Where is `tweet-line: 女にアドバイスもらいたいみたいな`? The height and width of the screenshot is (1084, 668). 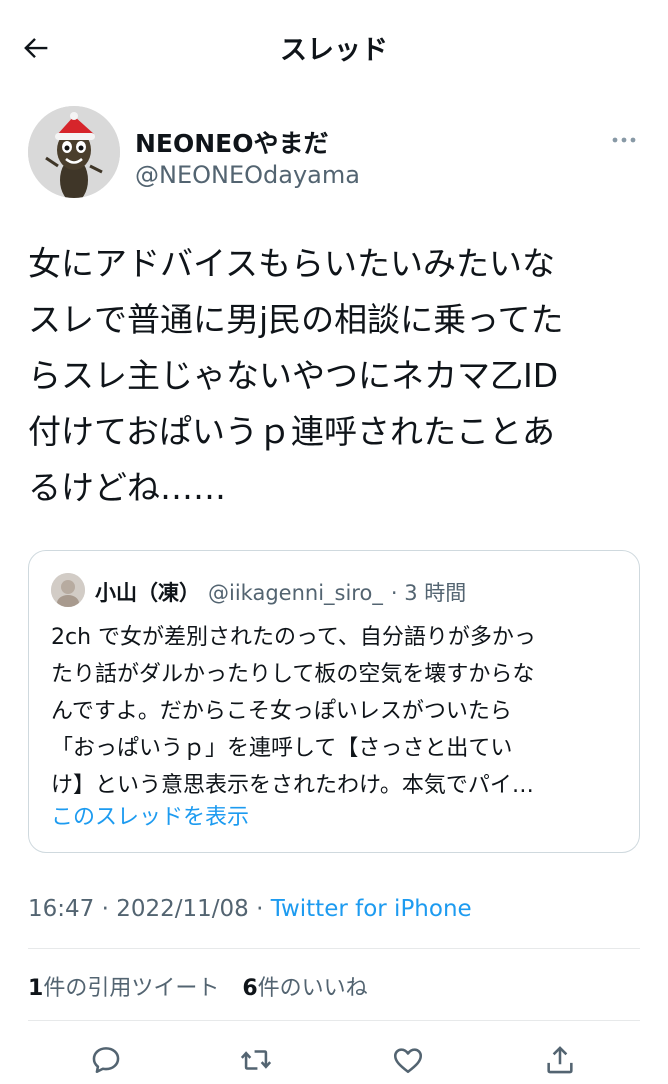 tweet-line: 女にアドバイスもらいたいみたいな is located at coordinates (292, 263).